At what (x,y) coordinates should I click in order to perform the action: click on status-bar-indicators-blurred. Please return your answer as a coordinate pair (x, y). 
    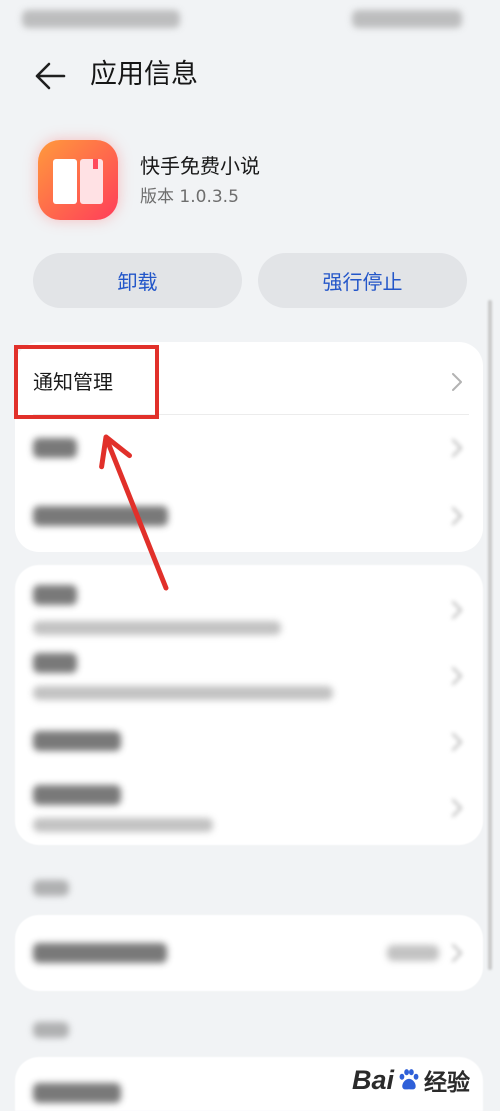
    Looking at the image, I should click on (407, 19).